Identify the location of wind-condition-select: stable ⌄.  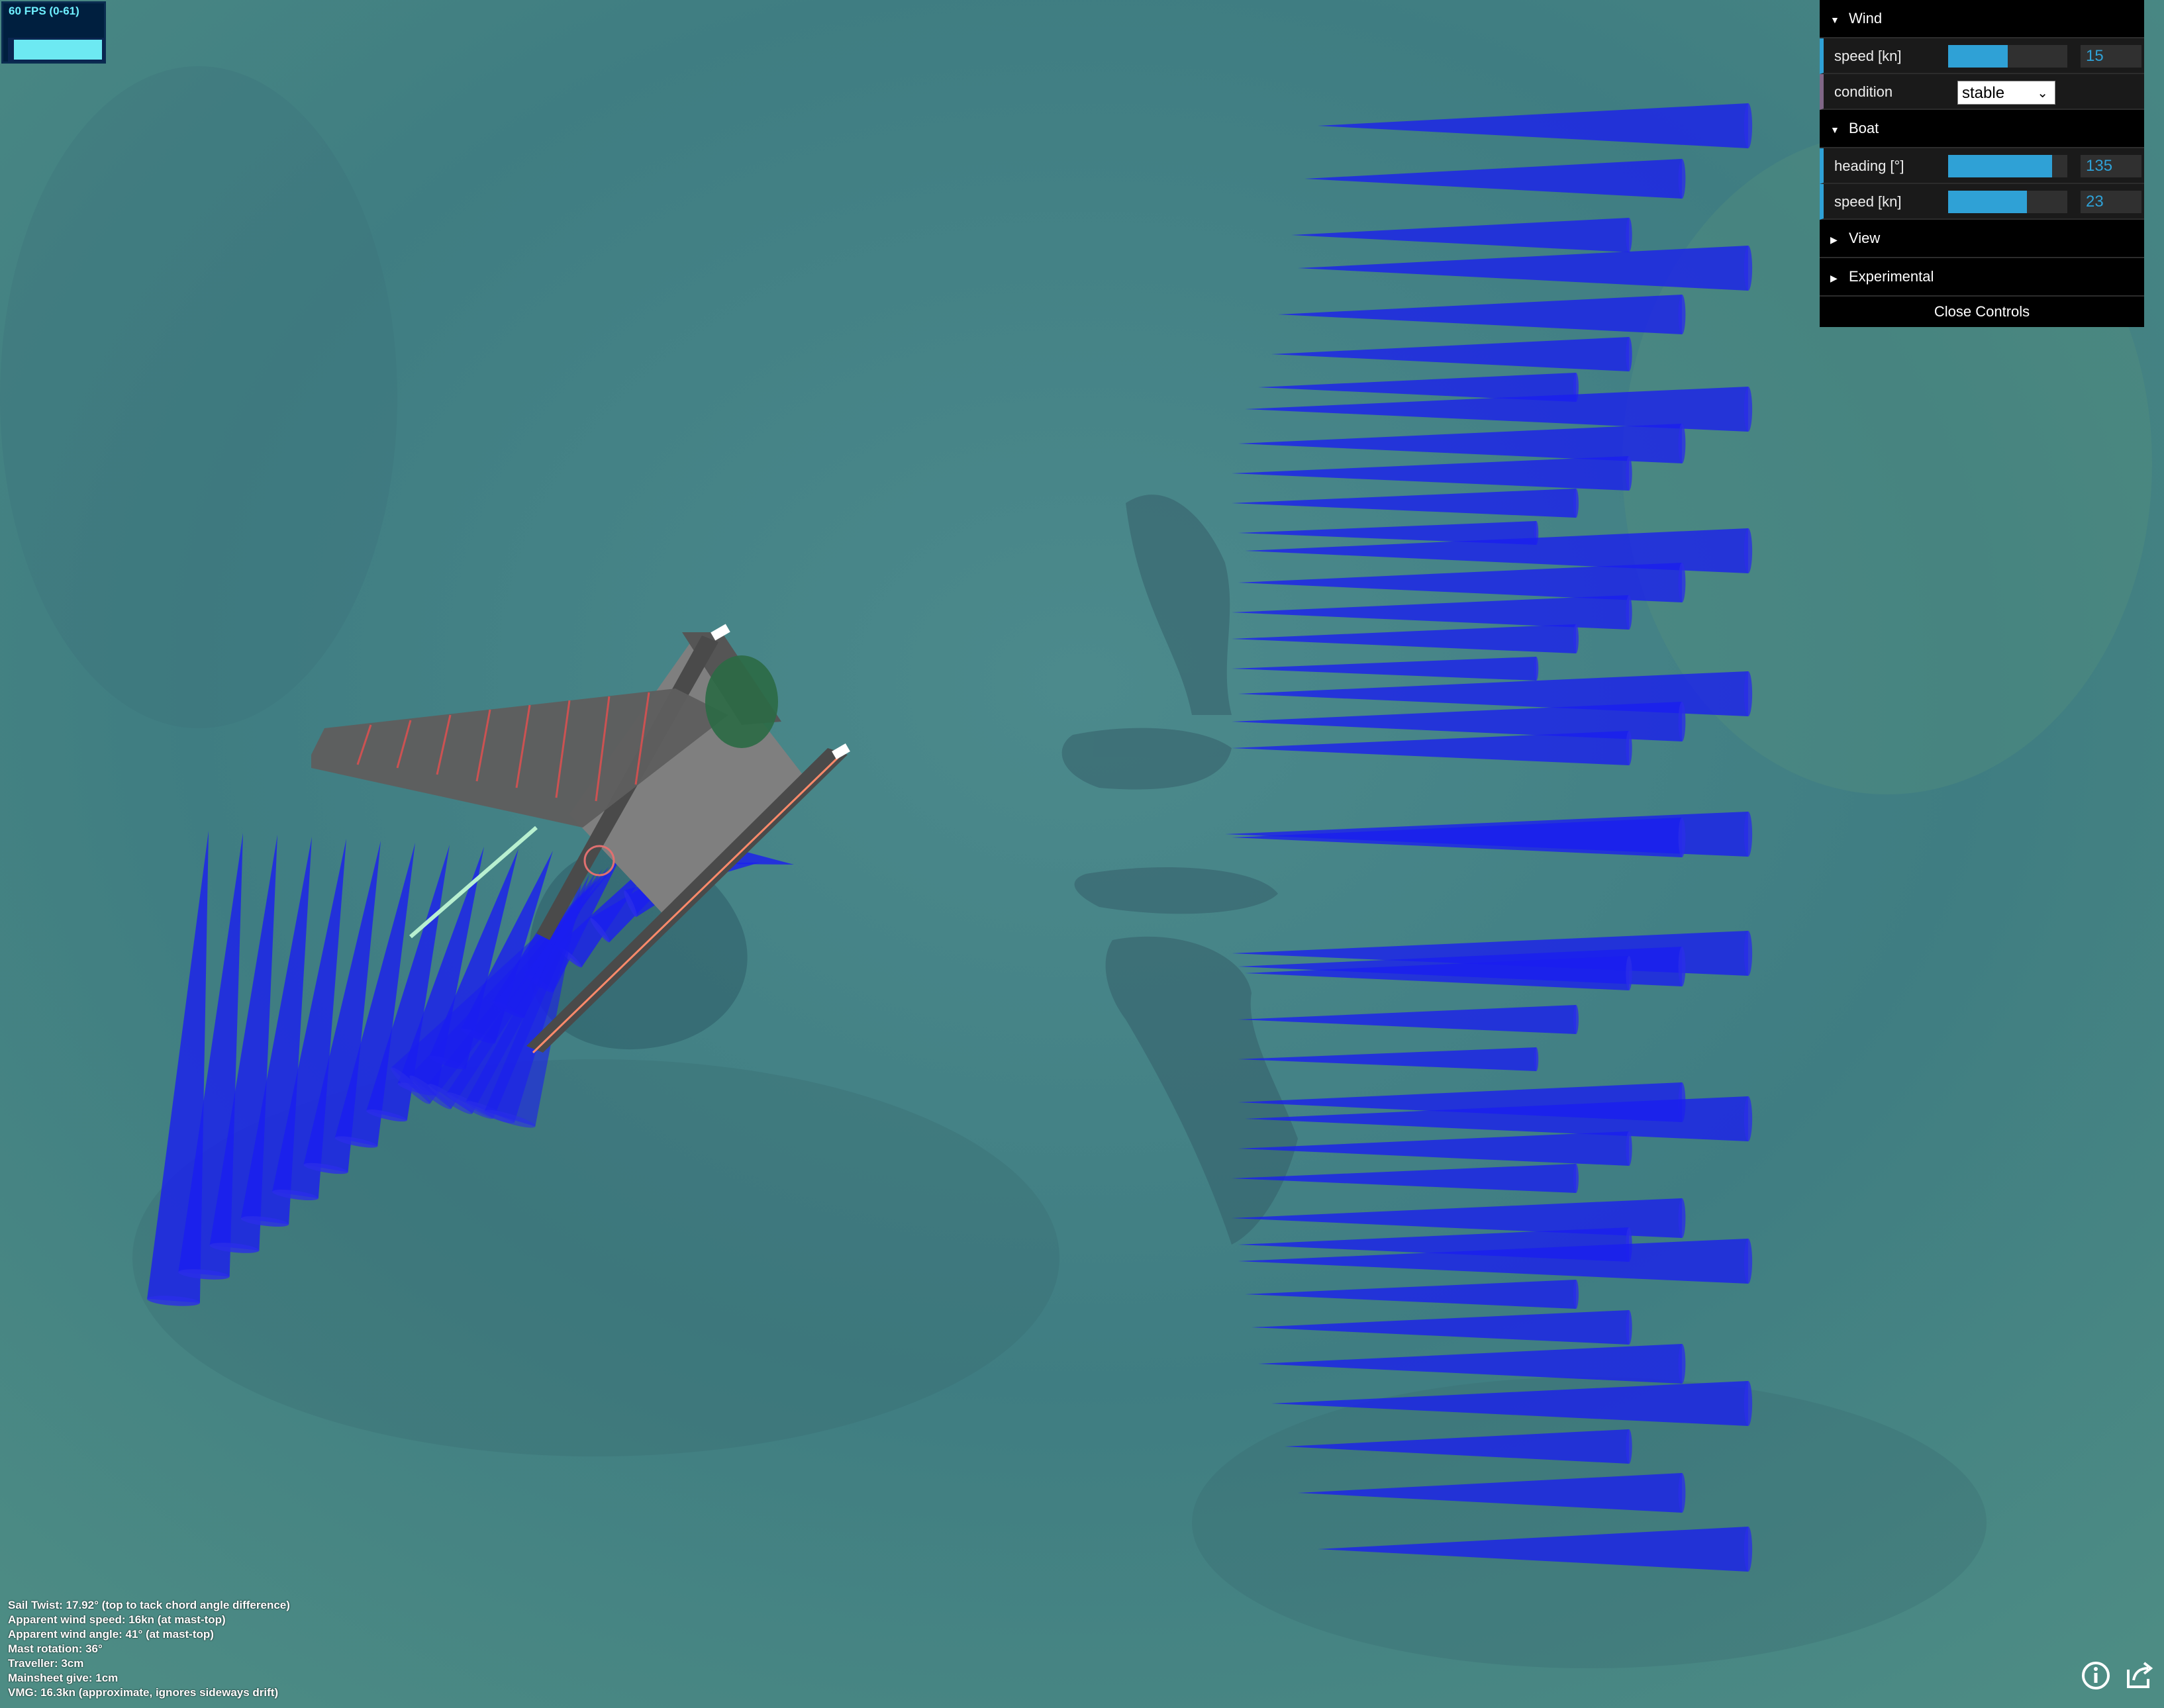
(2006, 93).